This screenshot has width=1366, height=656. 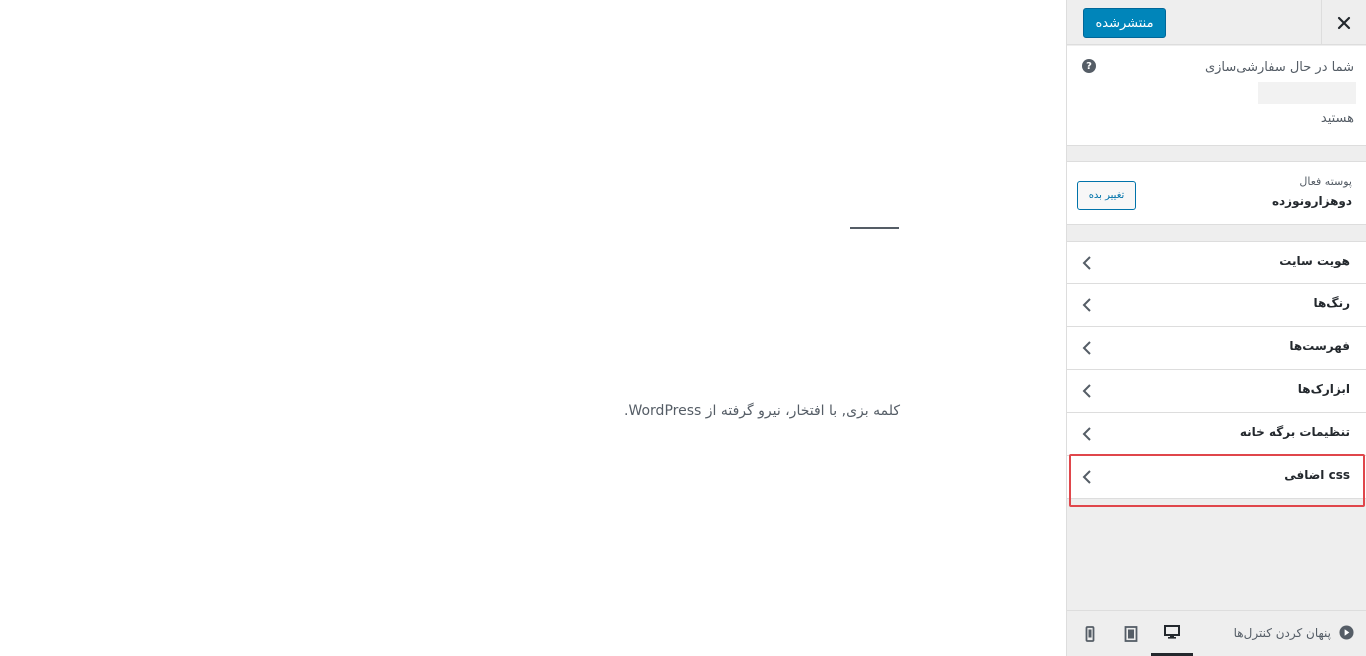 What do you see at coordinates (1216, 477) in the screenshot?
I see `panel-additional-css: css اضافی` at bounding box center [1216, 477].